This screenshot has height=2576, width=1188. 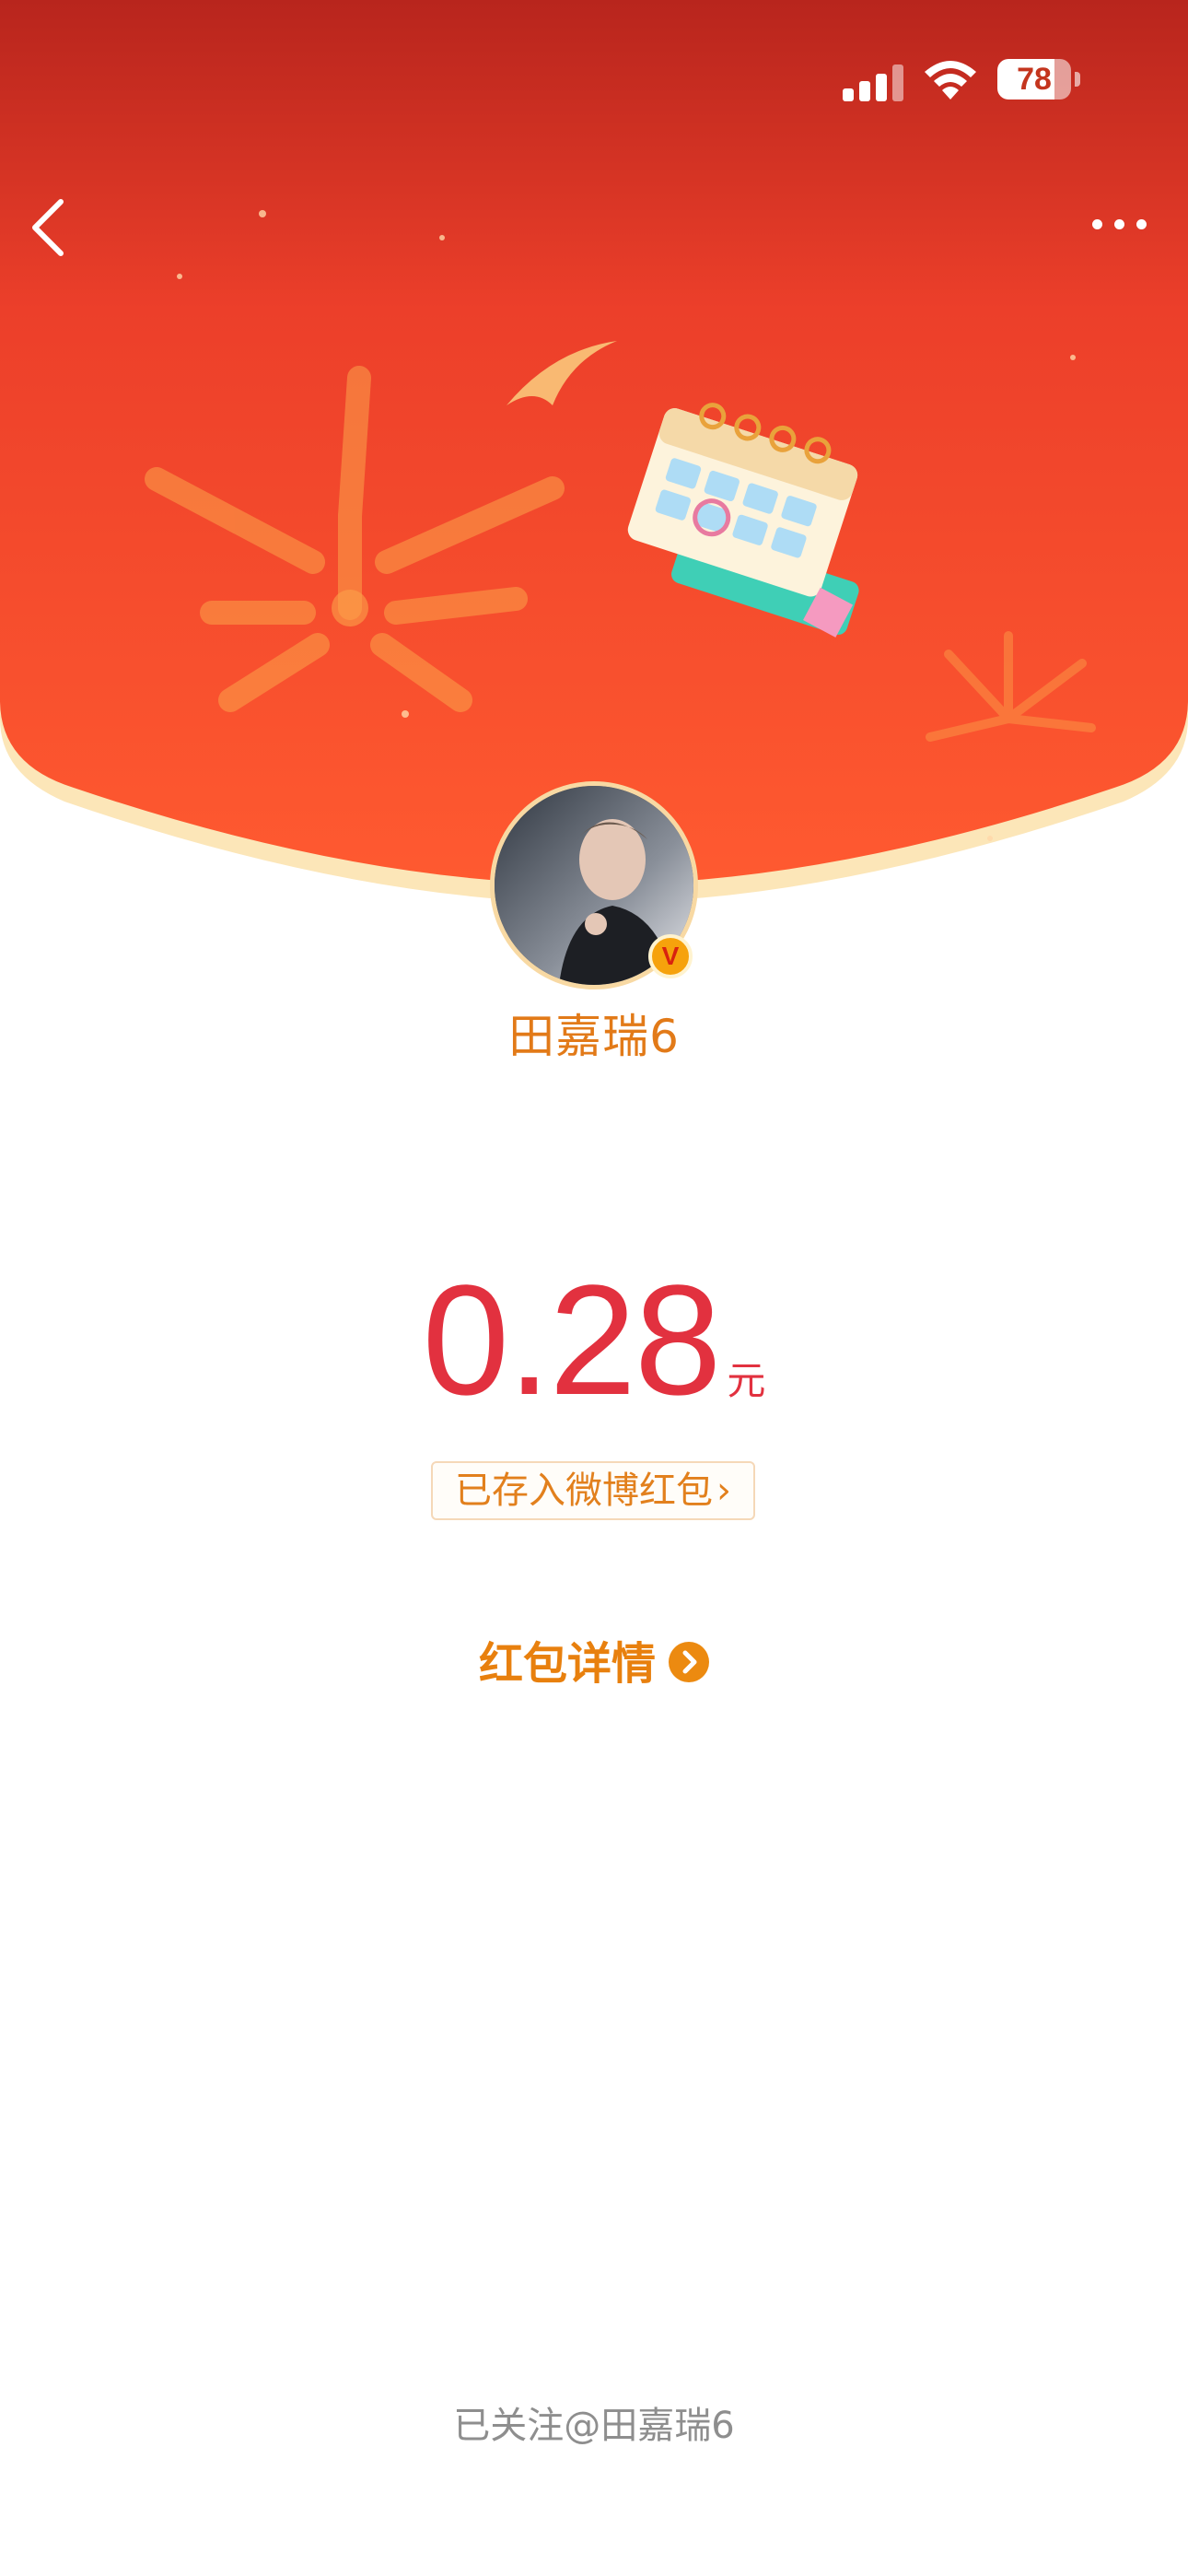 I want to click on arrow-right-circle-icon, so click(x=689, y=1662).